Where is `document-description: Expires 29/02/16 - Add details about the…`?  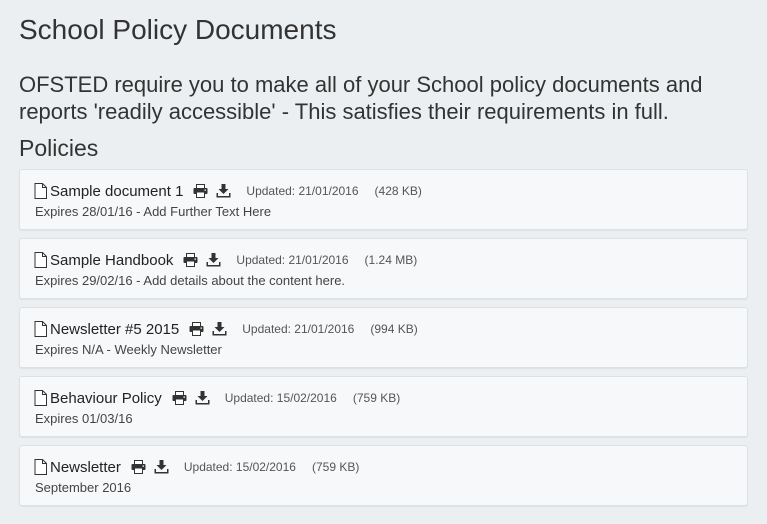 document-description: Expires 29/02/16 - Add details about the… is located at coordinates (190, 280).